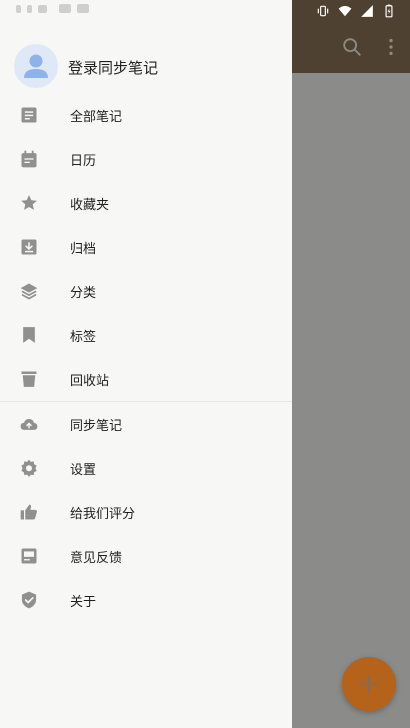  I want to click on user-icon, so click(36, 66).